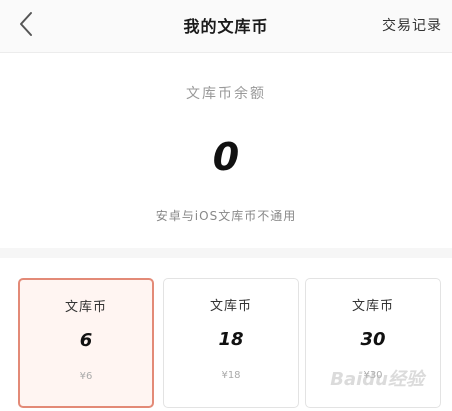  What do you see at coordinates (86, 376) in the screenshot?
I see `package-price: ¥6` at bounding box center [86, 376].